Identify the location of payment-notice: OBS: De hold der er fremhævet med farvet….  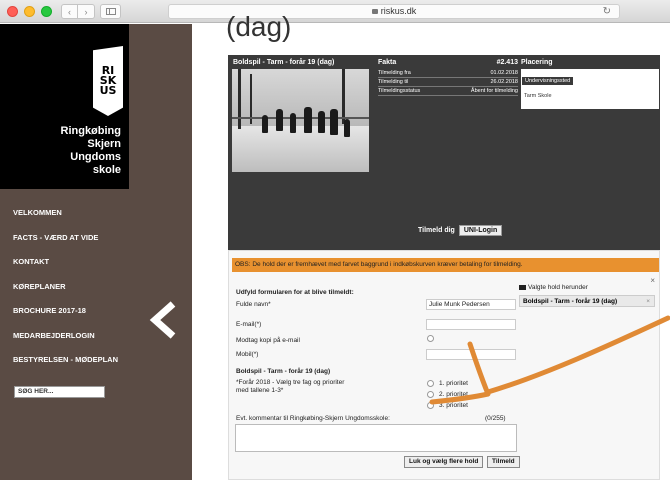
(445, 265).